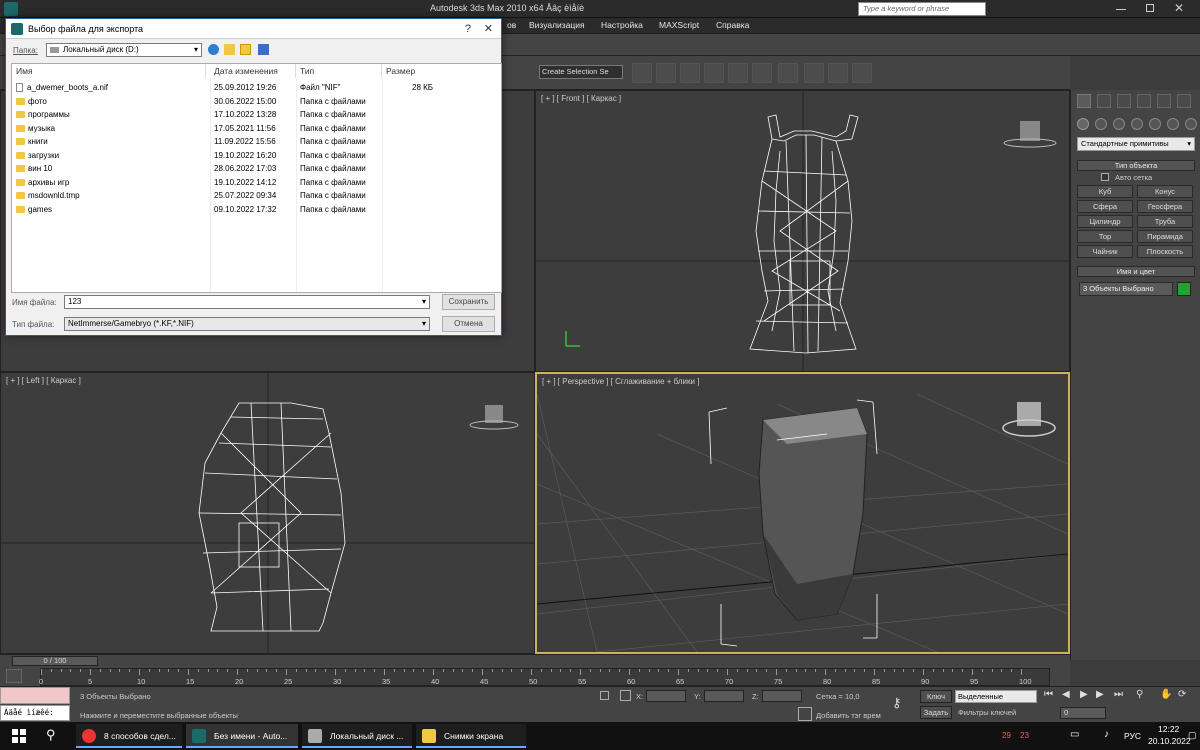 This screenshot has height=750, width=1200. What do you see at coordinates (247, 302) in the screenshot?
I see `filename-input: 123 ▾` at bounding box center [247, 302].